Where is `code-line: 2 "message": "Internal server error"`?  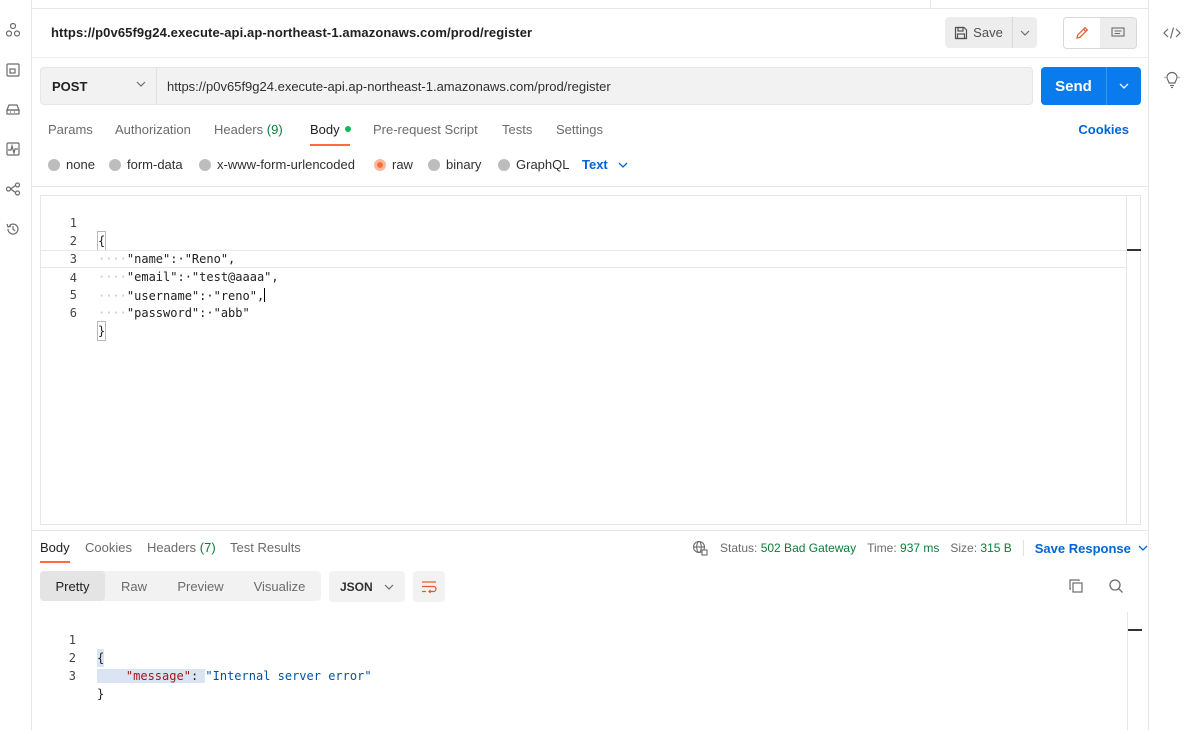
code-line: 2 "message": "Internal server error" is located at coordinates (583, 657).